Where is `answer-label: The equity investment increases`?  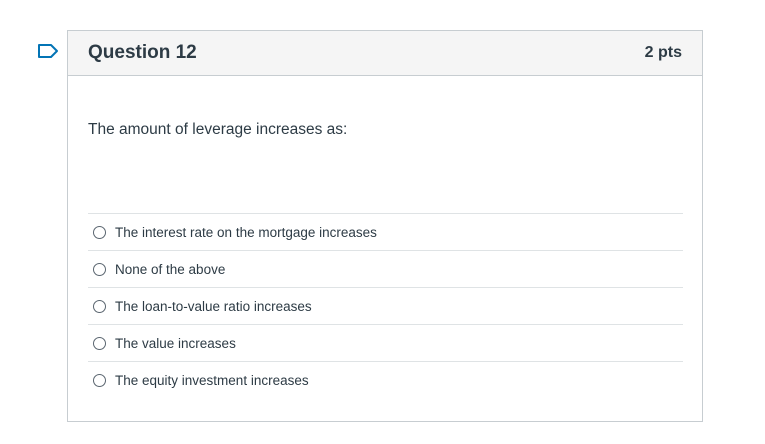
answer-label: The equity investment increases is located at coordinates (212, 380).